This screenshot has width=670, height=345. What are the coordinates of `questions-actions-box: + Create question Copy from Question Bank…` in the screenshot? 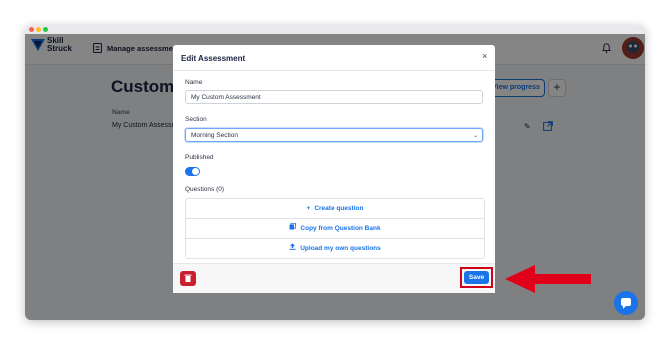 It's located at (335, 228).